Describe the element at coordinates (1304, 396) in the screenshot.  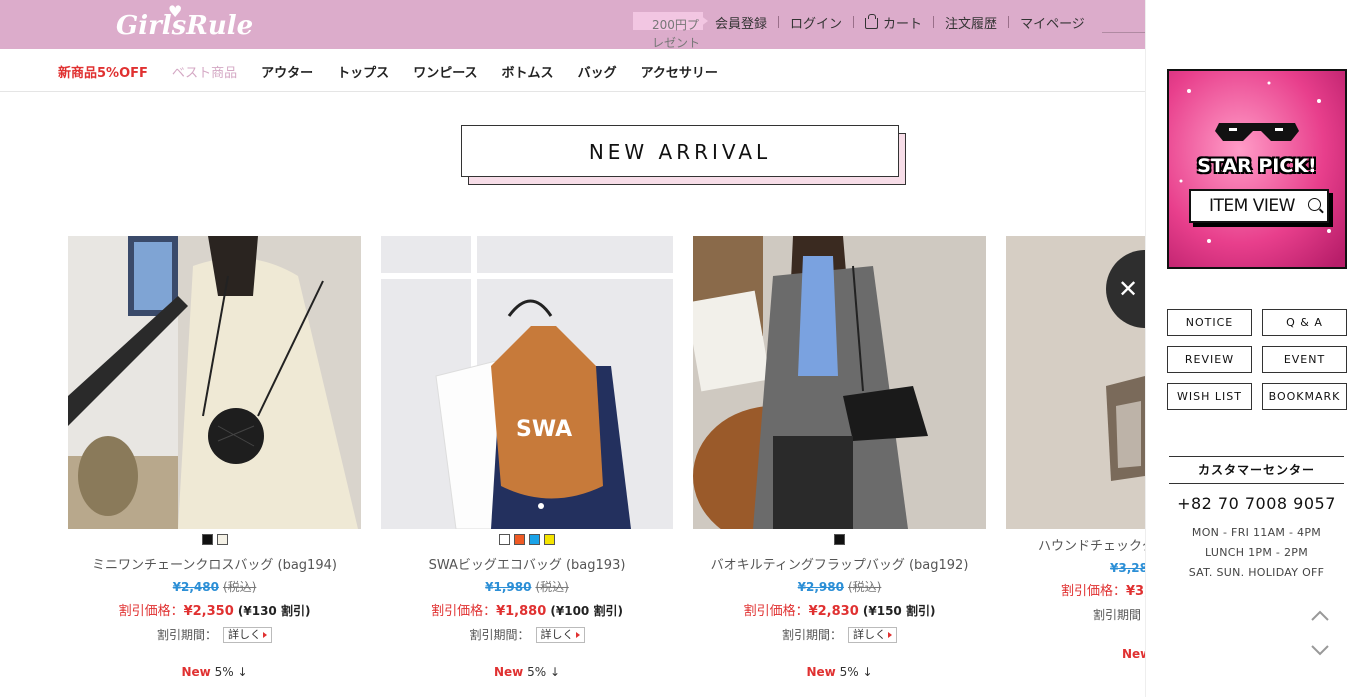
I see `bookmark-button: BOOKMARK` at that location.